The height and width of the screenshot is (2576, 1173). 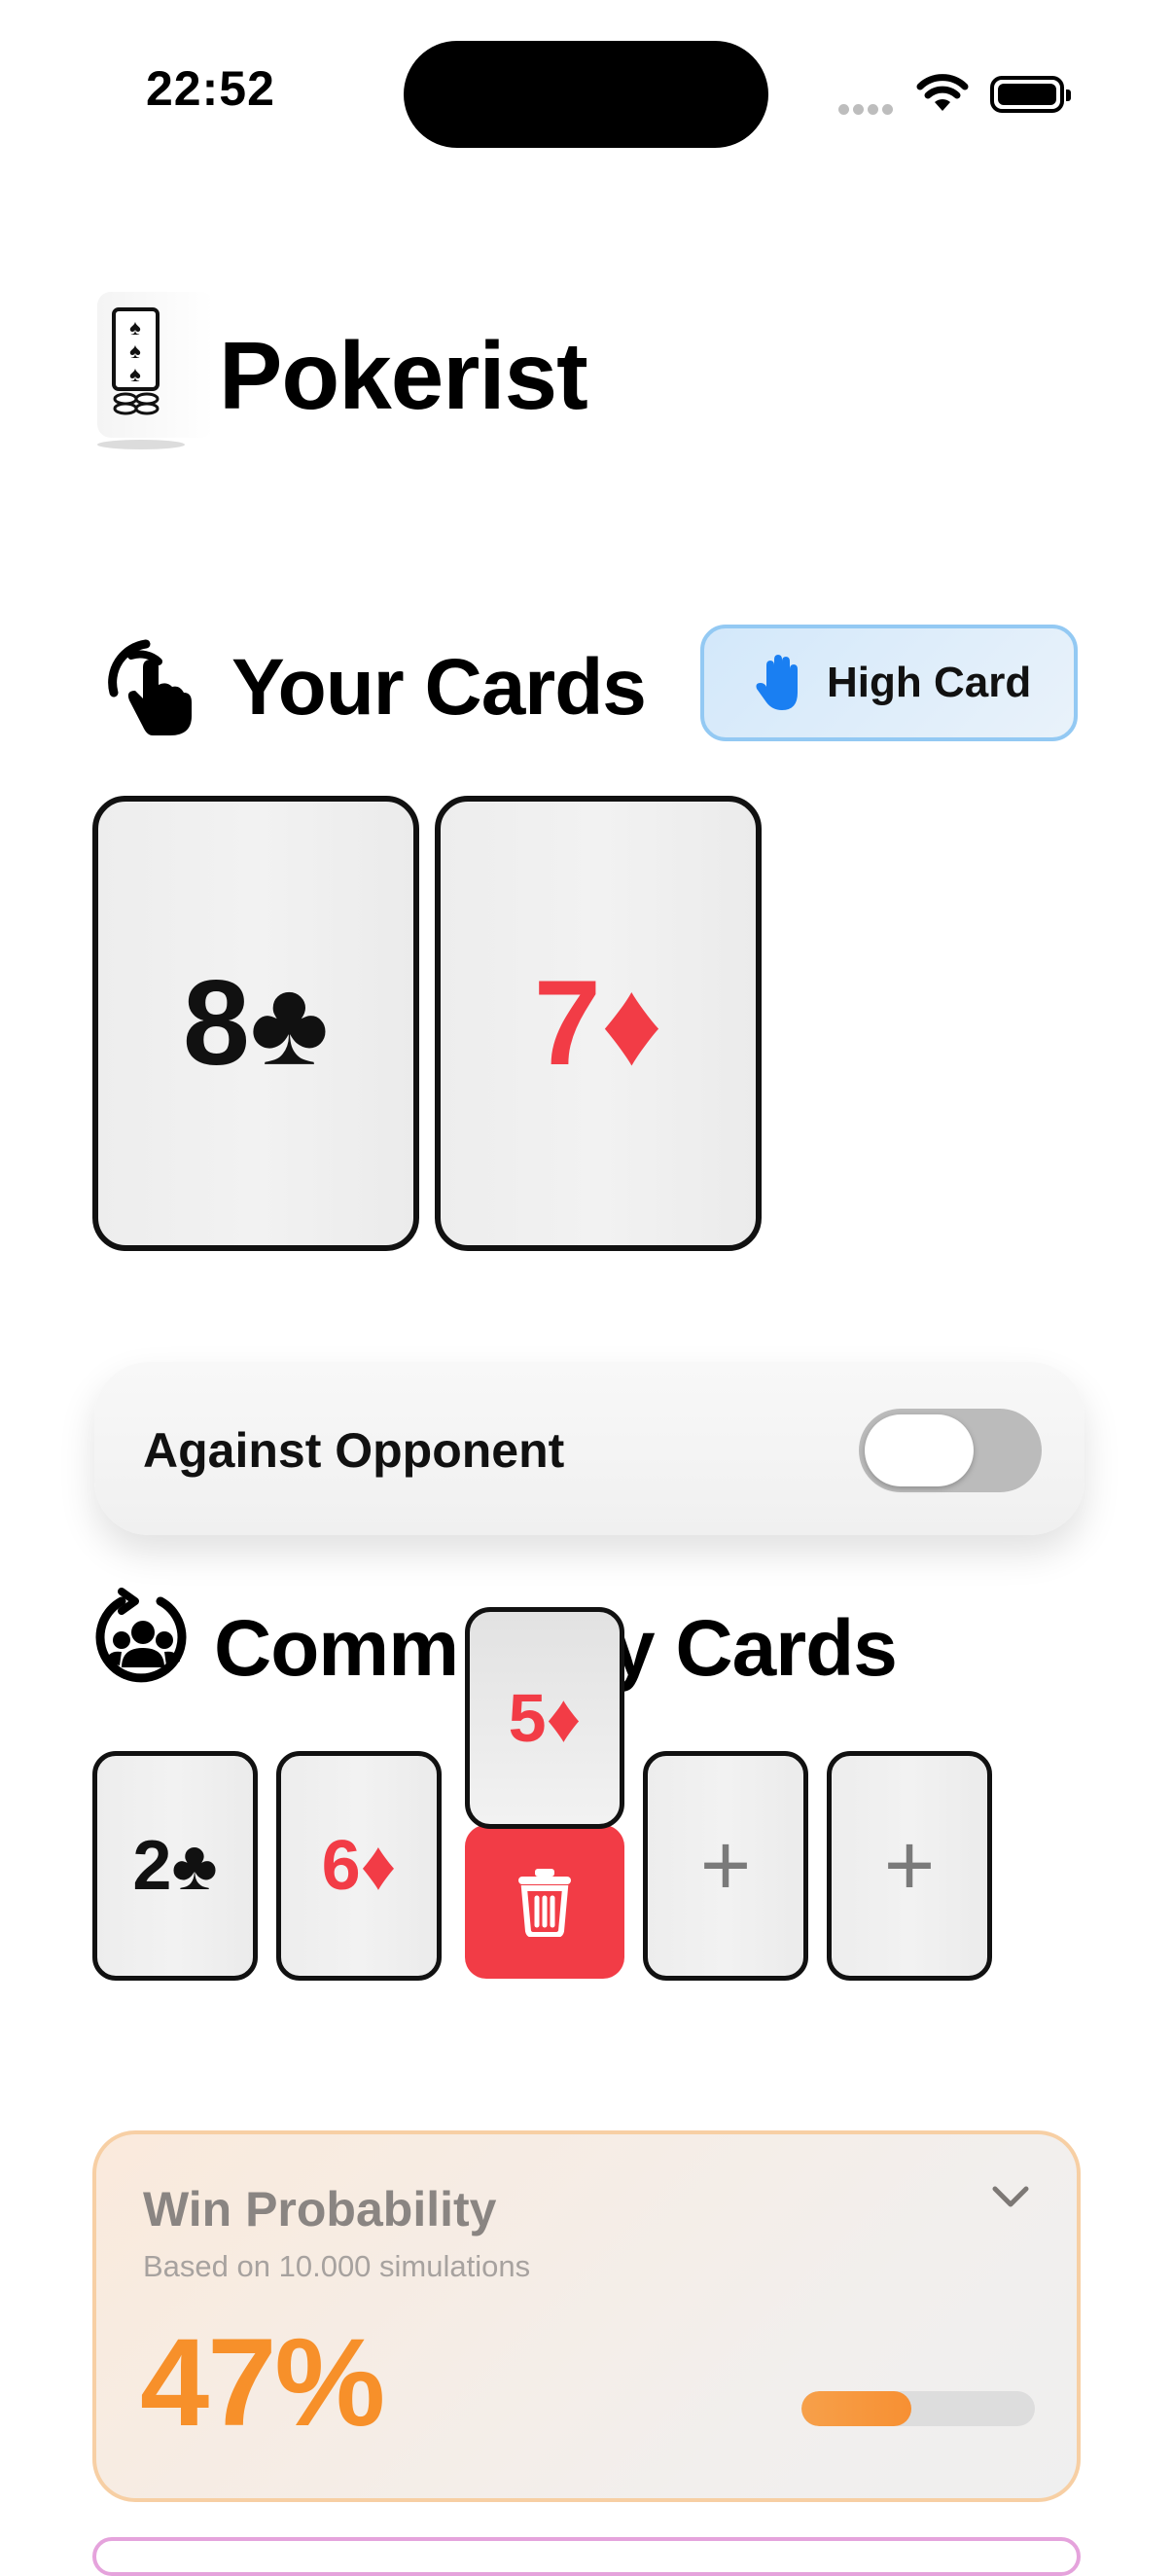 What do you see at coordinates (527, 1718) in the screenshot?
I see `card-rank: 5` at bounding box center [527, 1718].